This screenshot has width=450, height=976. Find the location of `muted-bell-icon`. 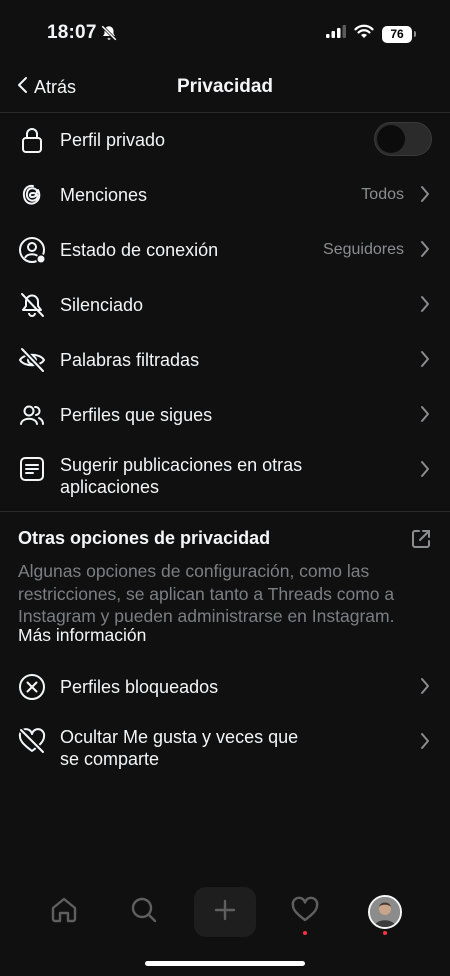

muted-bell-icon is located at coordinates (32, 305).